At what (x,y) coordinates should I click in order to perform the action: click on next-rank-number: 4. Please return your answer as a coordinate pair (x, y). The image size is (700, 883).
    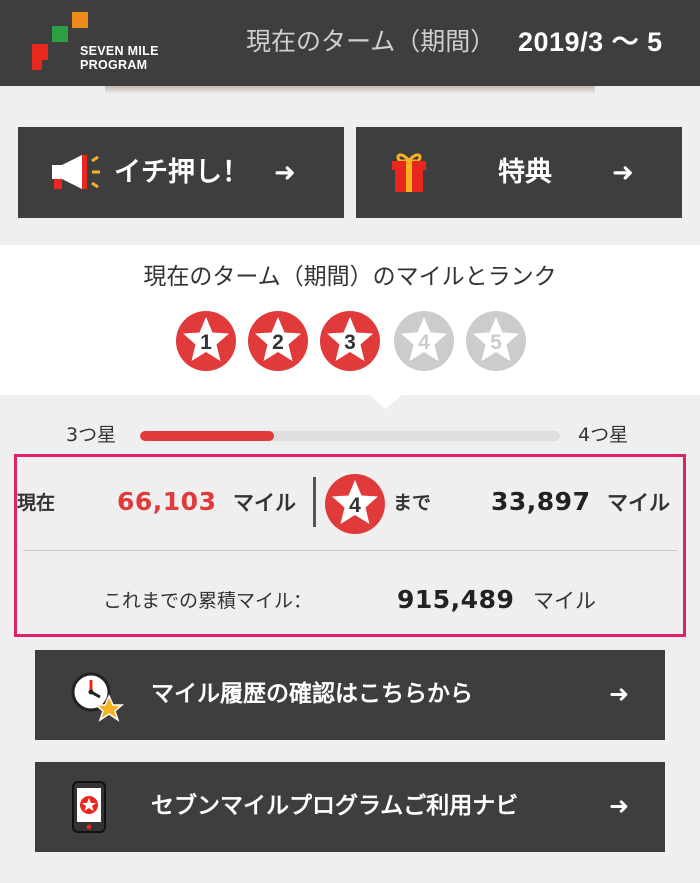
    Looking at the image, I should click on (355, 505).